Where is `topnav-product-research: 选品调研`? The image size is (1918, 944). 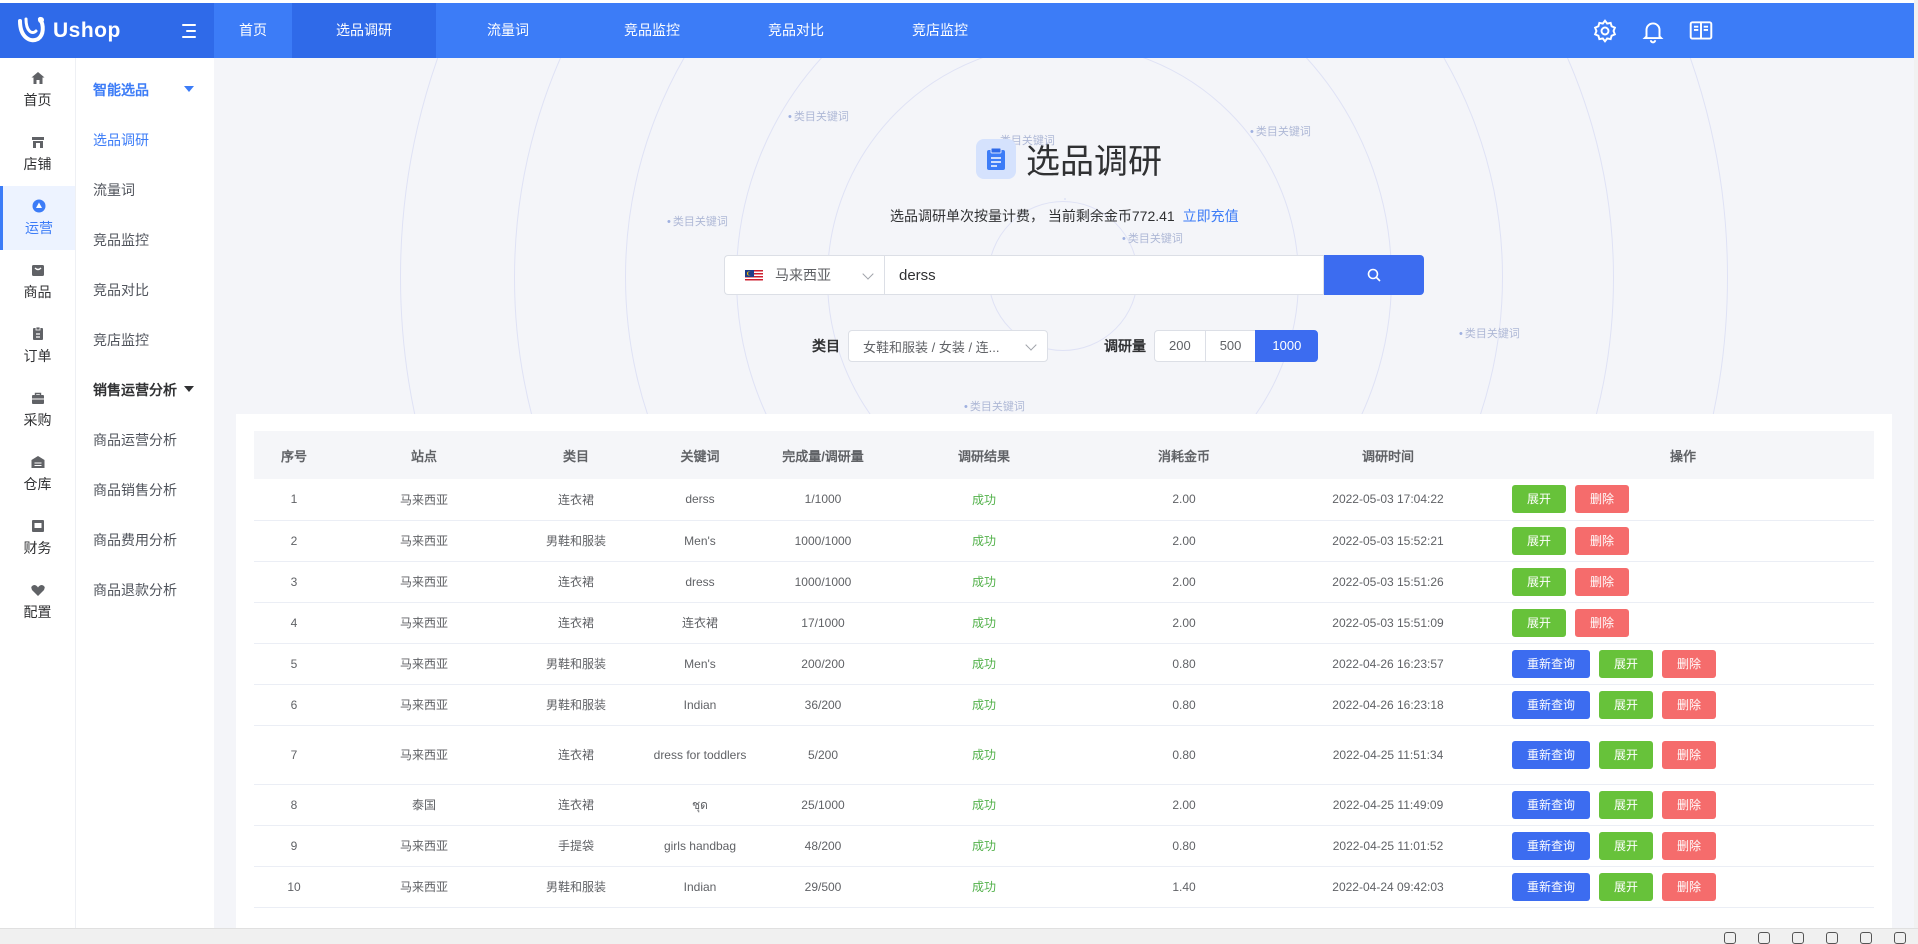 topnav-product-research: 选品调研 is located at coordinates (364, 30).